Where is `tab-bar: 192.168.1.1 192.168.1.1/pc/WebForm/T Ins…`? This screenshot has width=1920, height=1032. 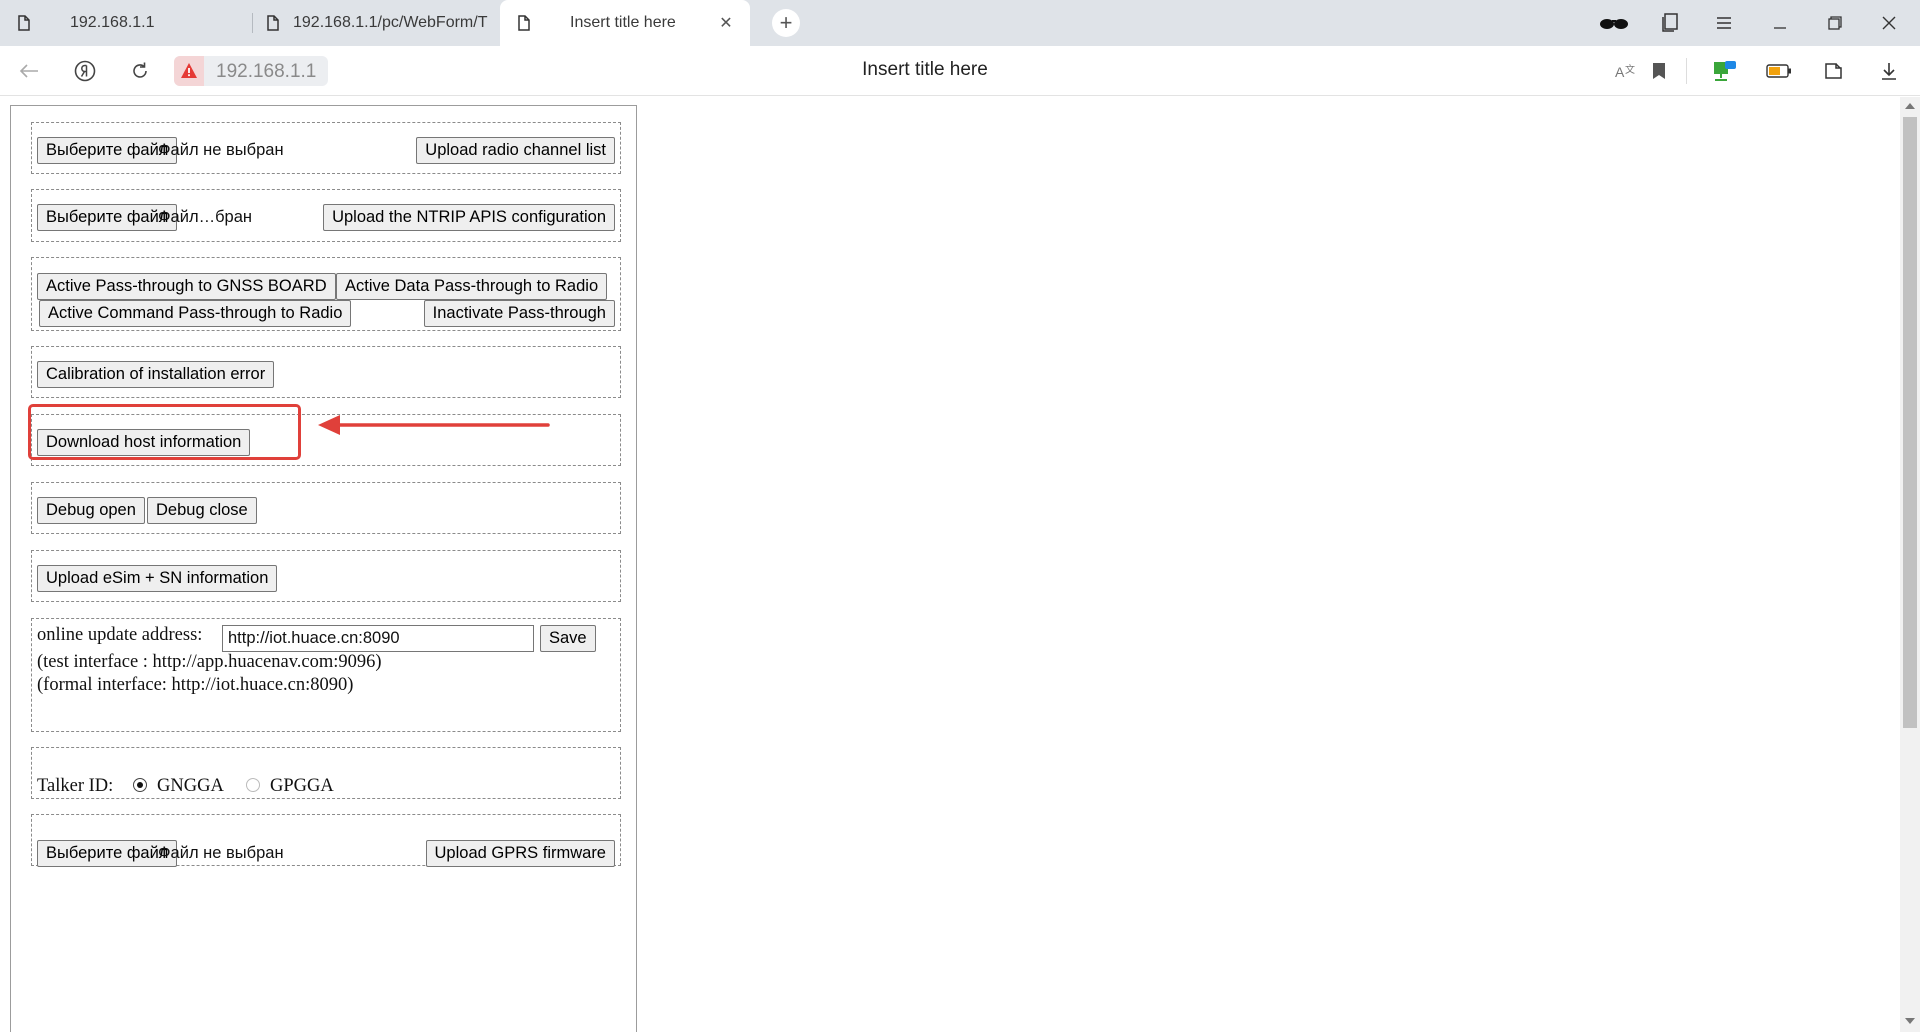 tab-bar: 192.168.1.1 192.168.1.1/pc/WebForm/T Ins… is located at coordinates (960, 23).